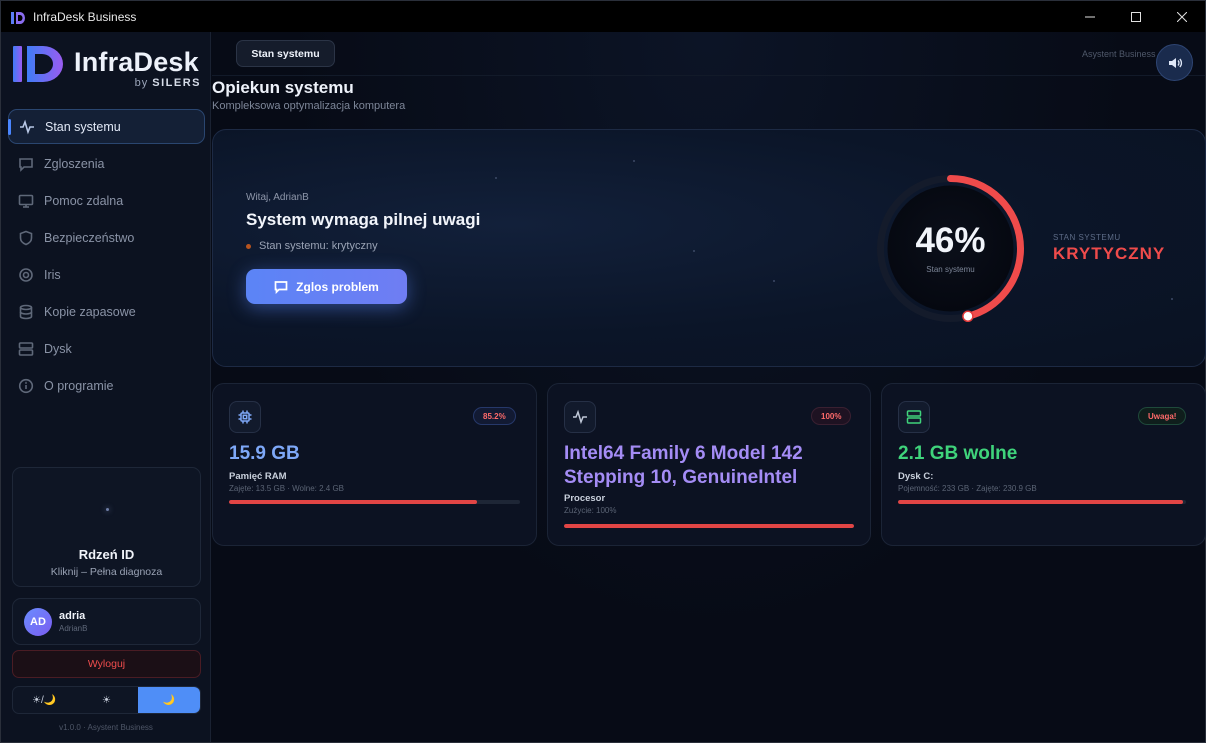 The height and width of the screenshot is (743, 1206). Describe the element at coordinates (337, 286) in the screenshot. I see `report-problem-label: Zglos problem` at that location.